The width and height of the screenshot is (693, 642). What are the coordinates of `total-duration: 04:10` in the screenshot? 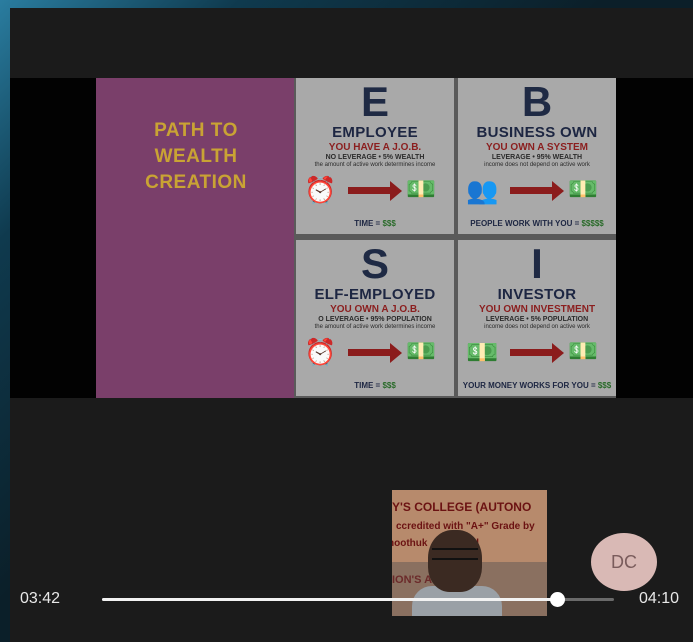 It's located at (659, 598).